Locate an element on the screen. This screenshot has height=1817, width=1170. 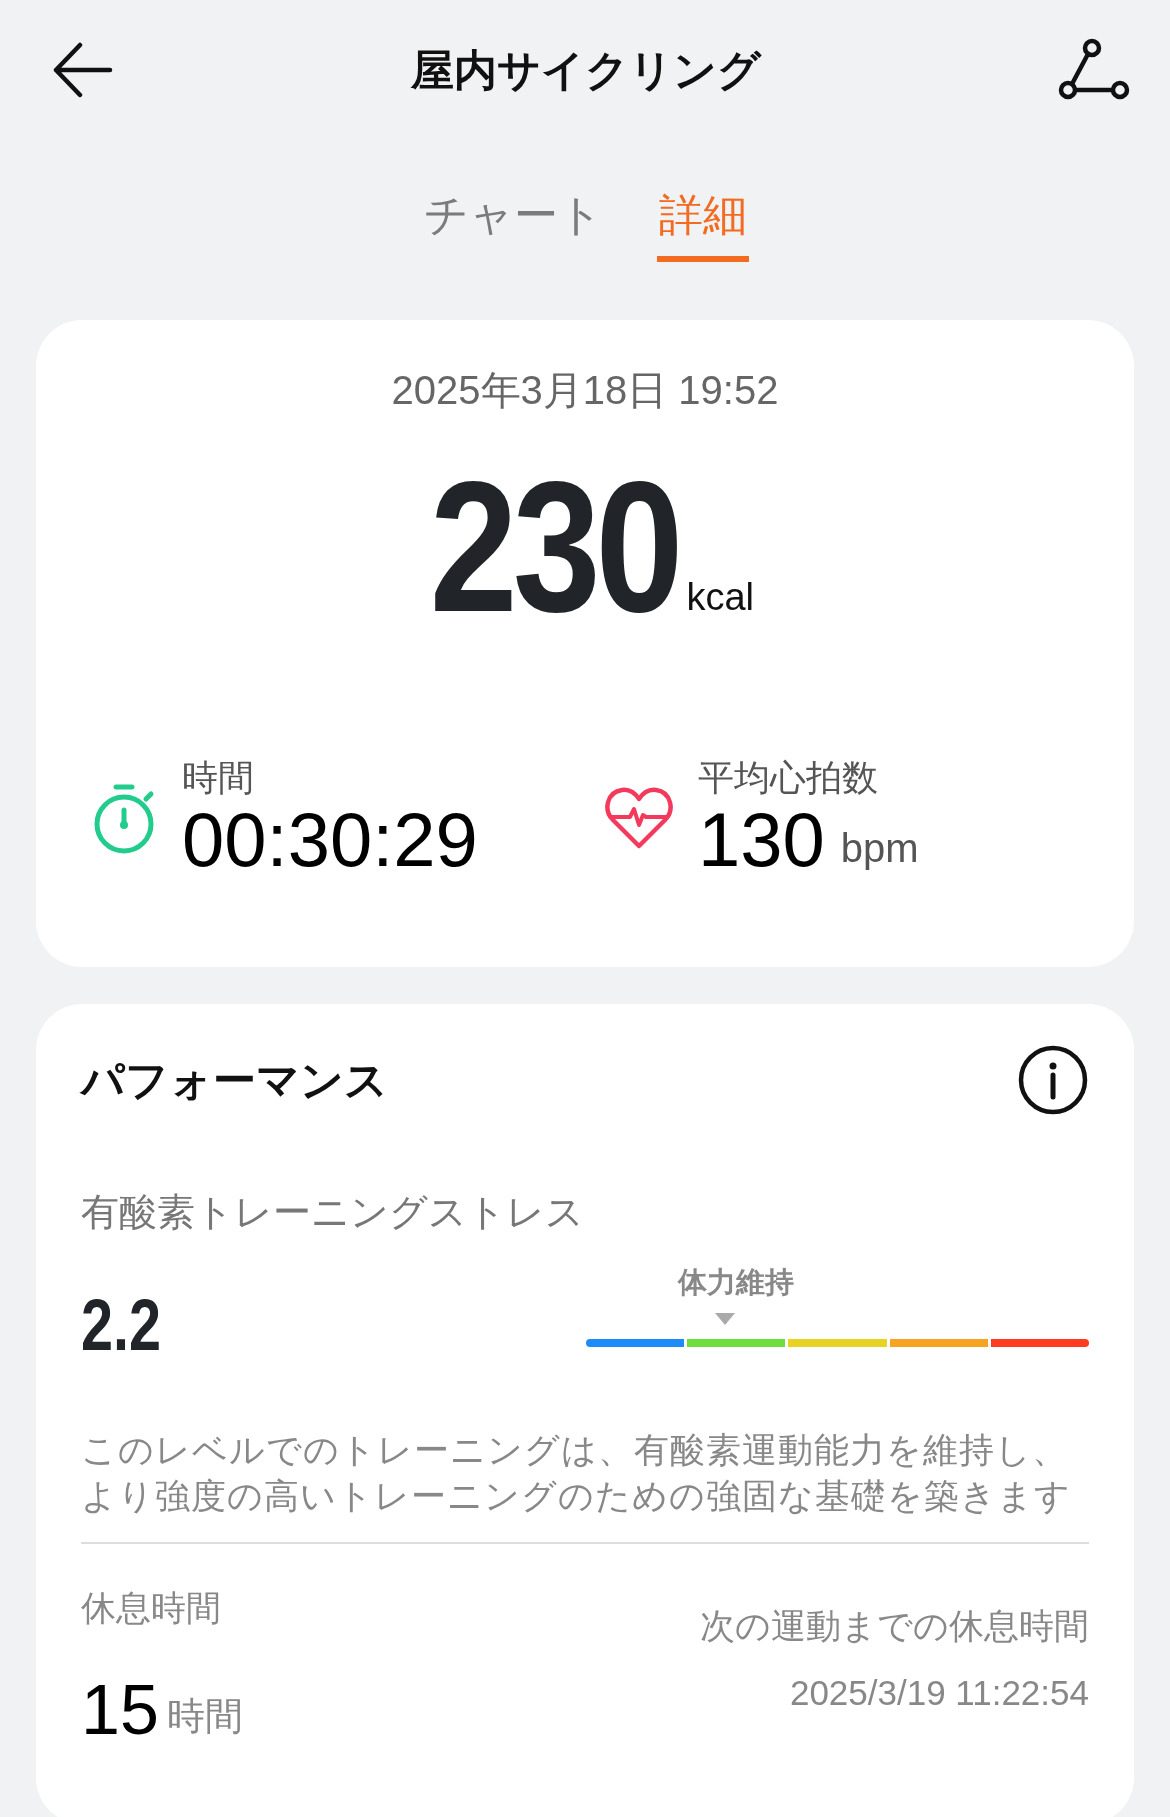
calories-unit: kcal is located at coordinates (720, 597).